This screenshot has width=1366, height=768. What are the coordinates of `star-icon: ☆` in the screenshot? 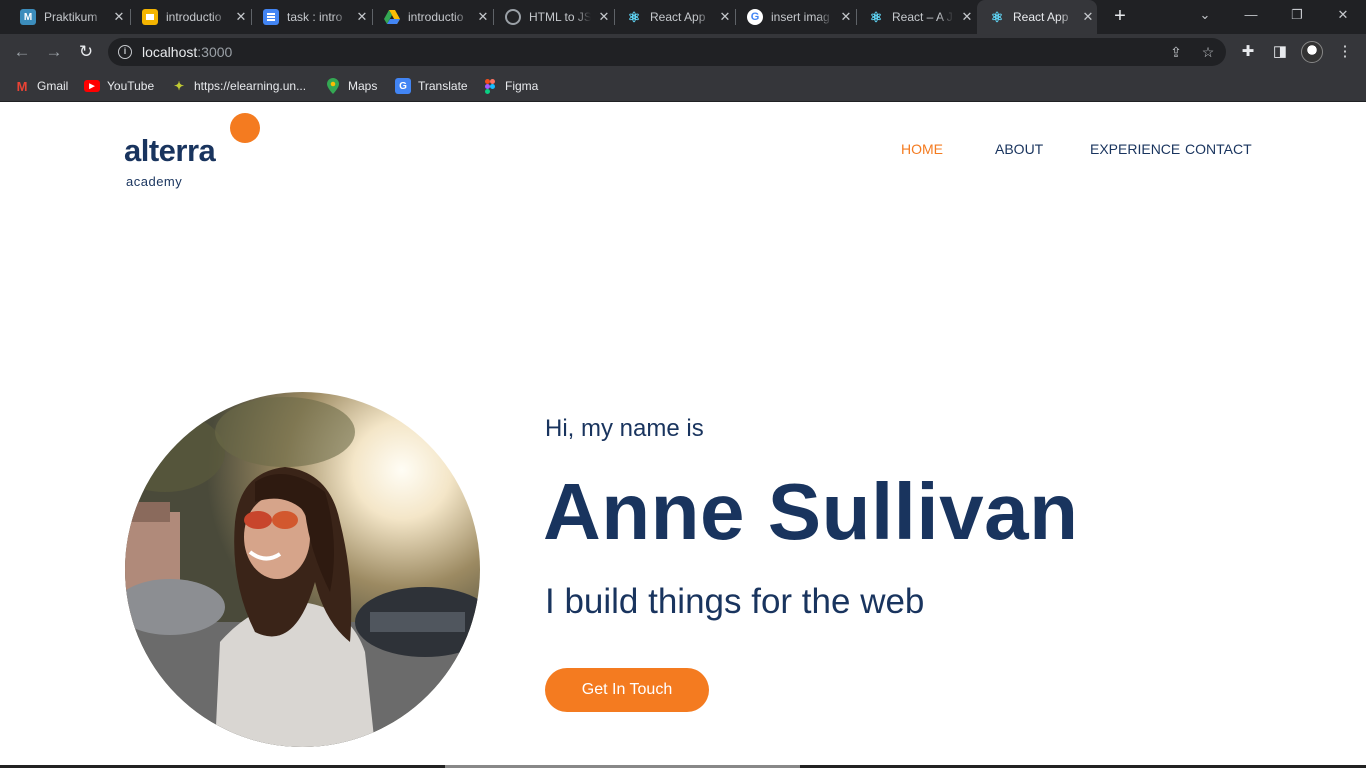 It's located at (1208, 52).